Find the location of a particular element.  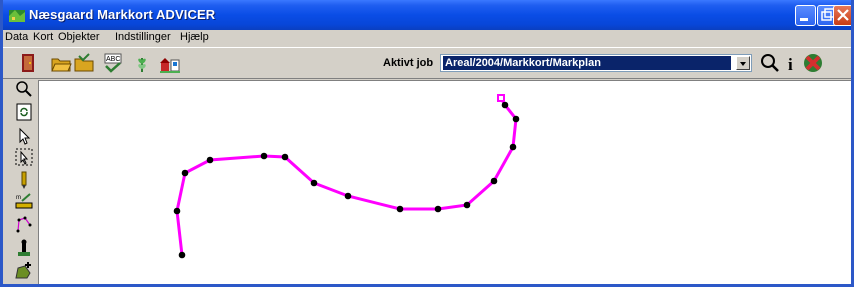

menu-data: Data is located at coordinates (16, 37).